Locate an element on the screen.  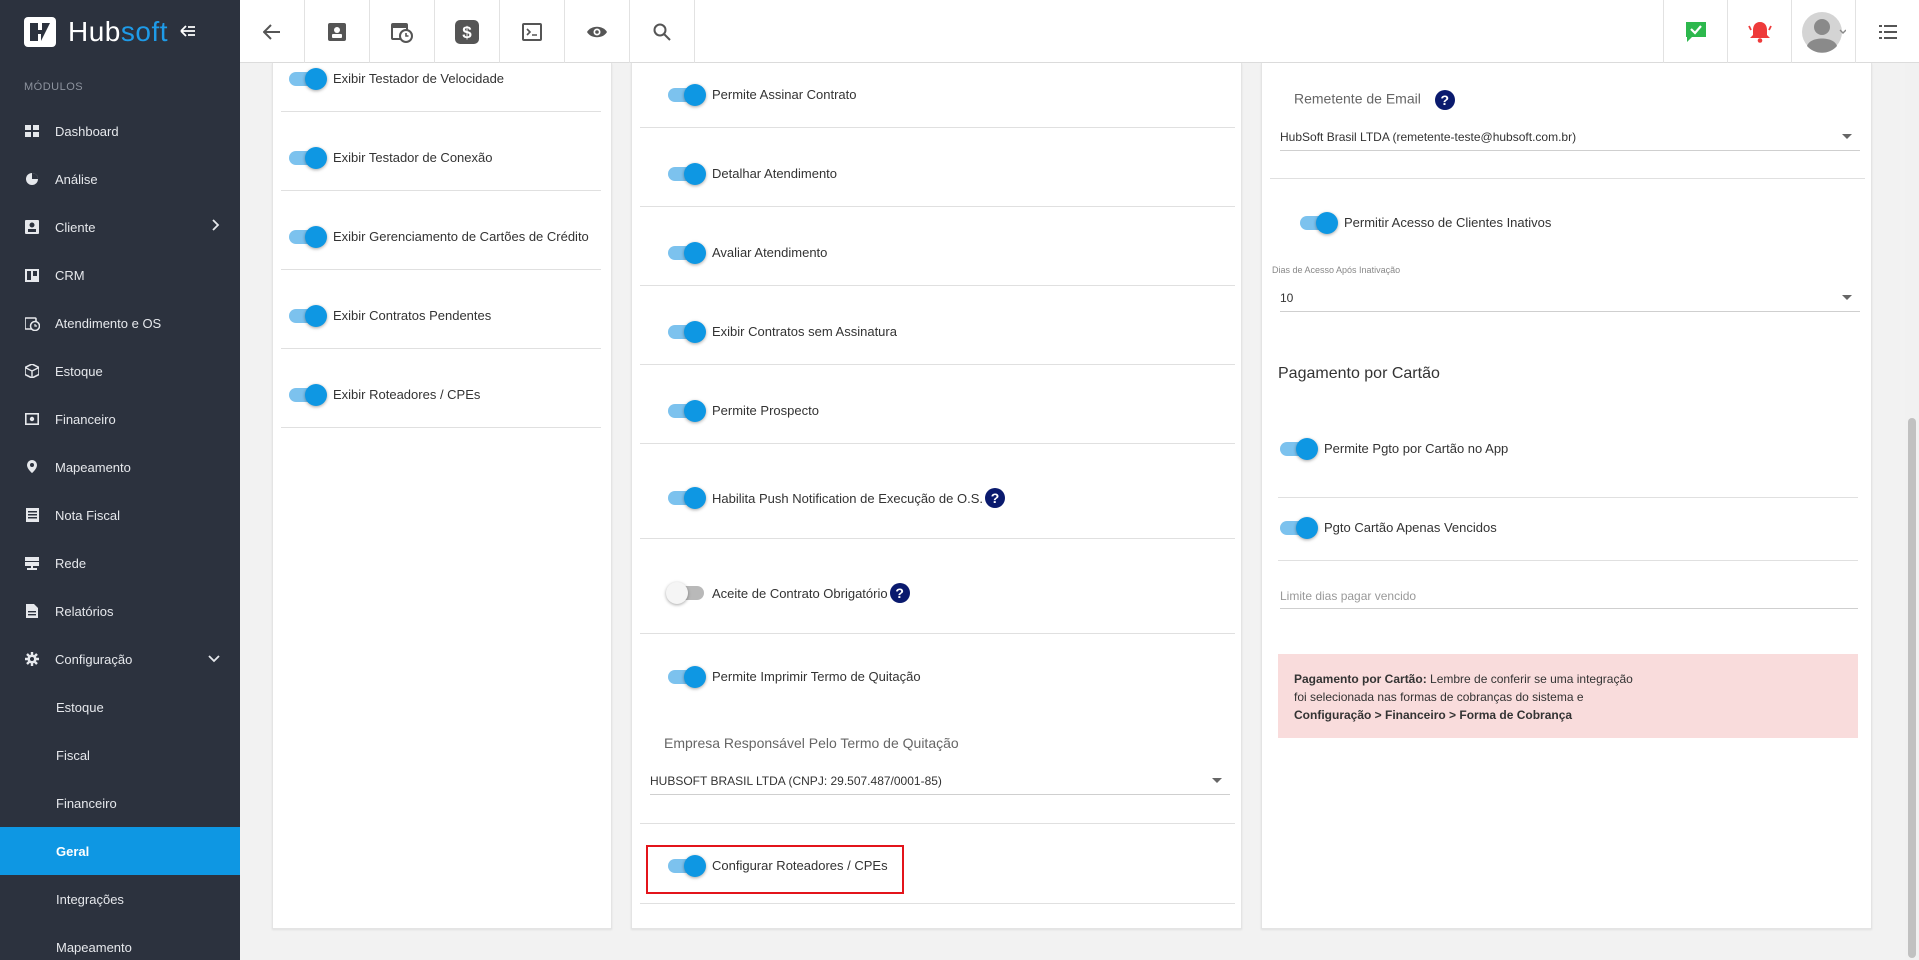
cartao-heading: Pagamento por Cartão is located at coordinates (1359, 373).